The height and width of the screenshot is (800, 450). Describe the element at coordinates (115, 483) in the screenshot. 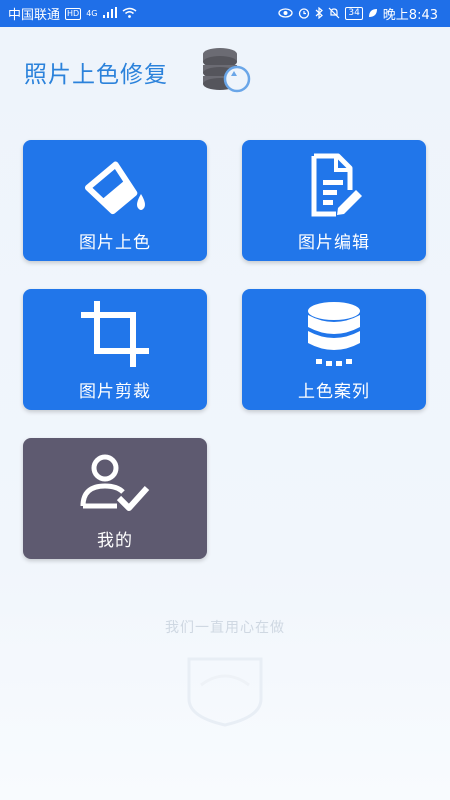

I see `user-check-icon` at that location.